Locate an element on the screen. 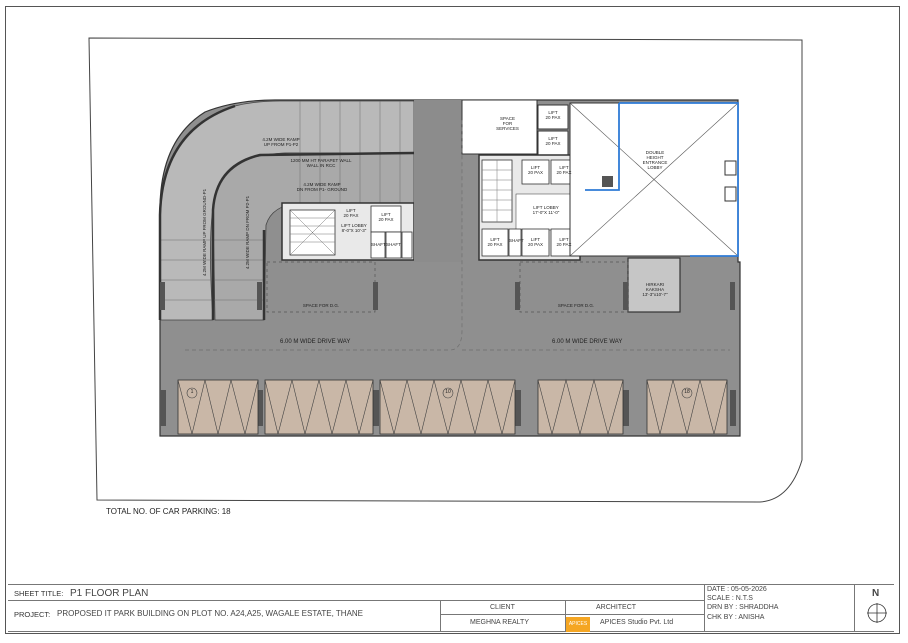 The height and width of the screenshot is (643, 908). drive-way-left-label: 6.00 M WIDE DRIVE WAY is located at coordinates (315, 342).